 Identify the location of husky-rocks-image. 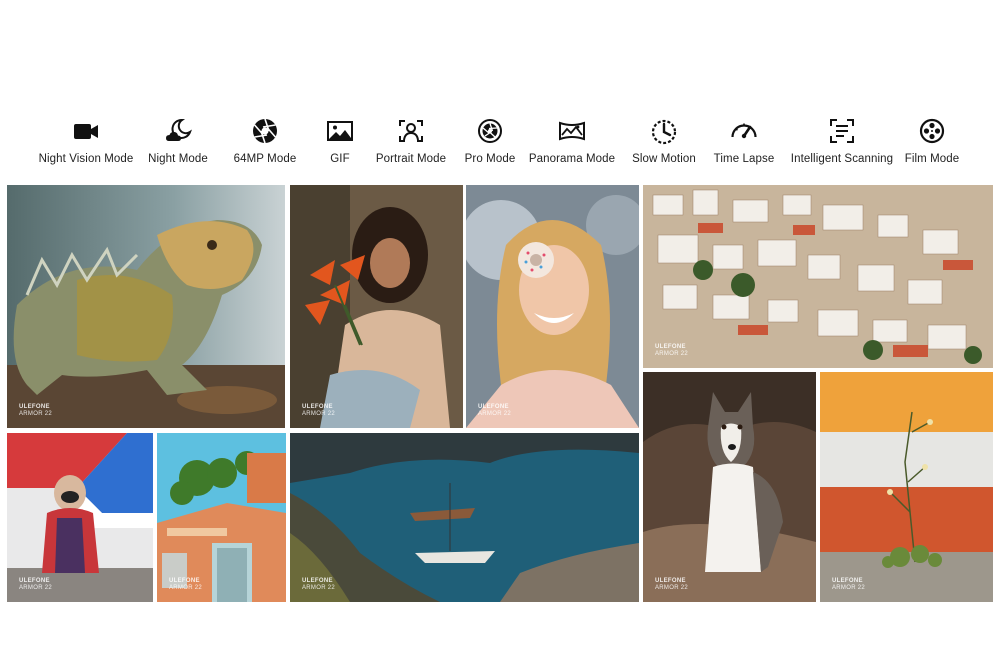
(729, 487).